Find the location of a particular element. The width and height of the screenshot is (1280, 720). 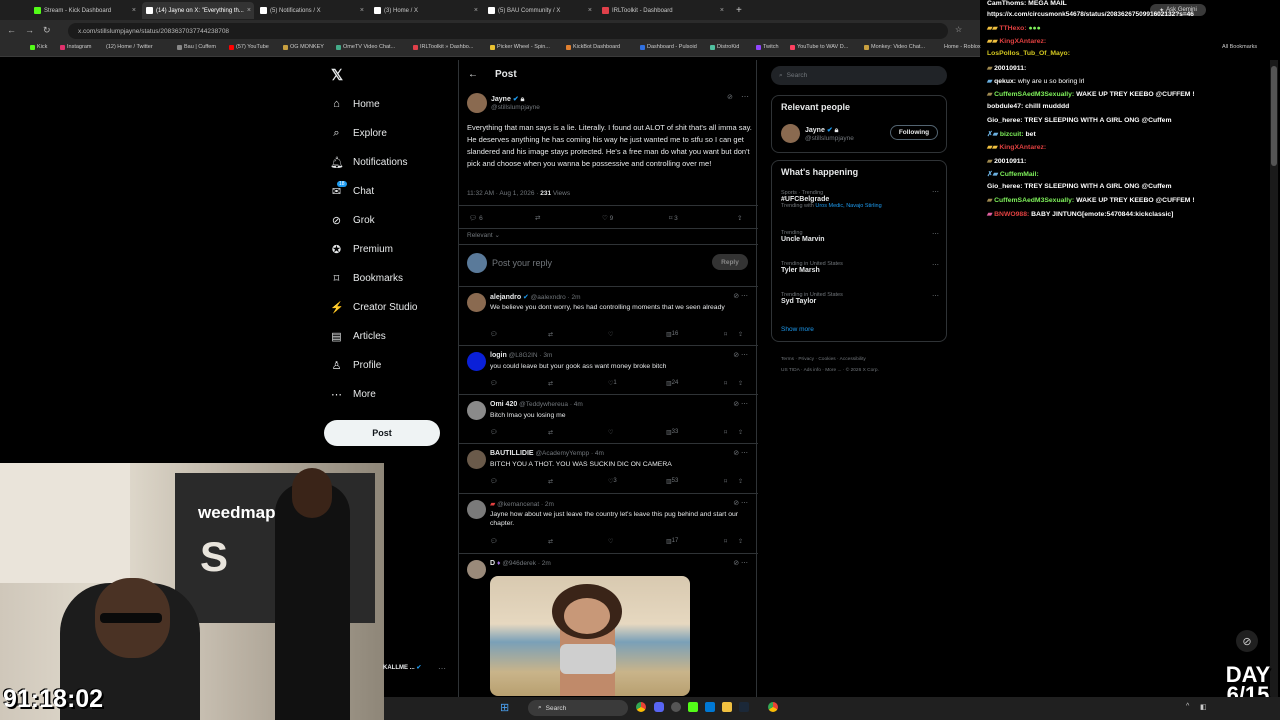

forward-icon: → is located at coordinates (29, 30).